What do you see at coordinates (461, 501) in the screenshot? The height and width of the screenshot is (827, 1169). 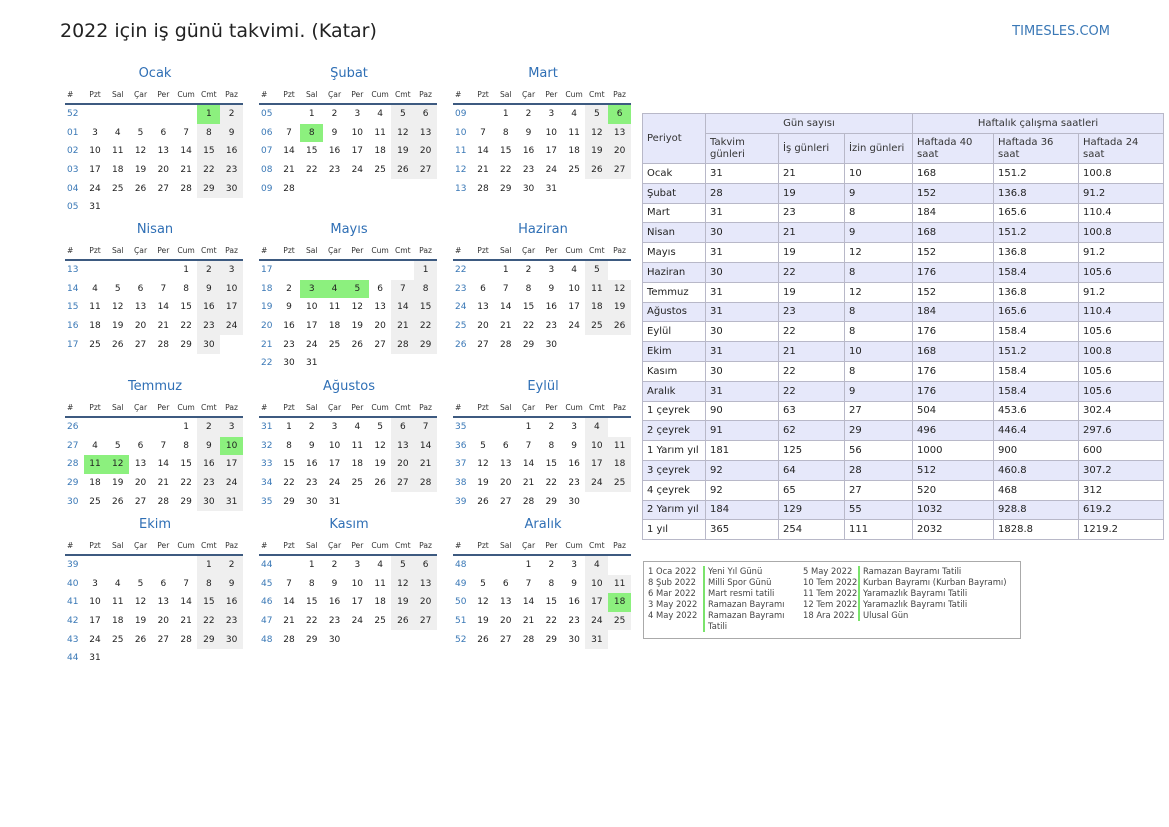 I see `week-number: 39` at bounding box center [461, 501].